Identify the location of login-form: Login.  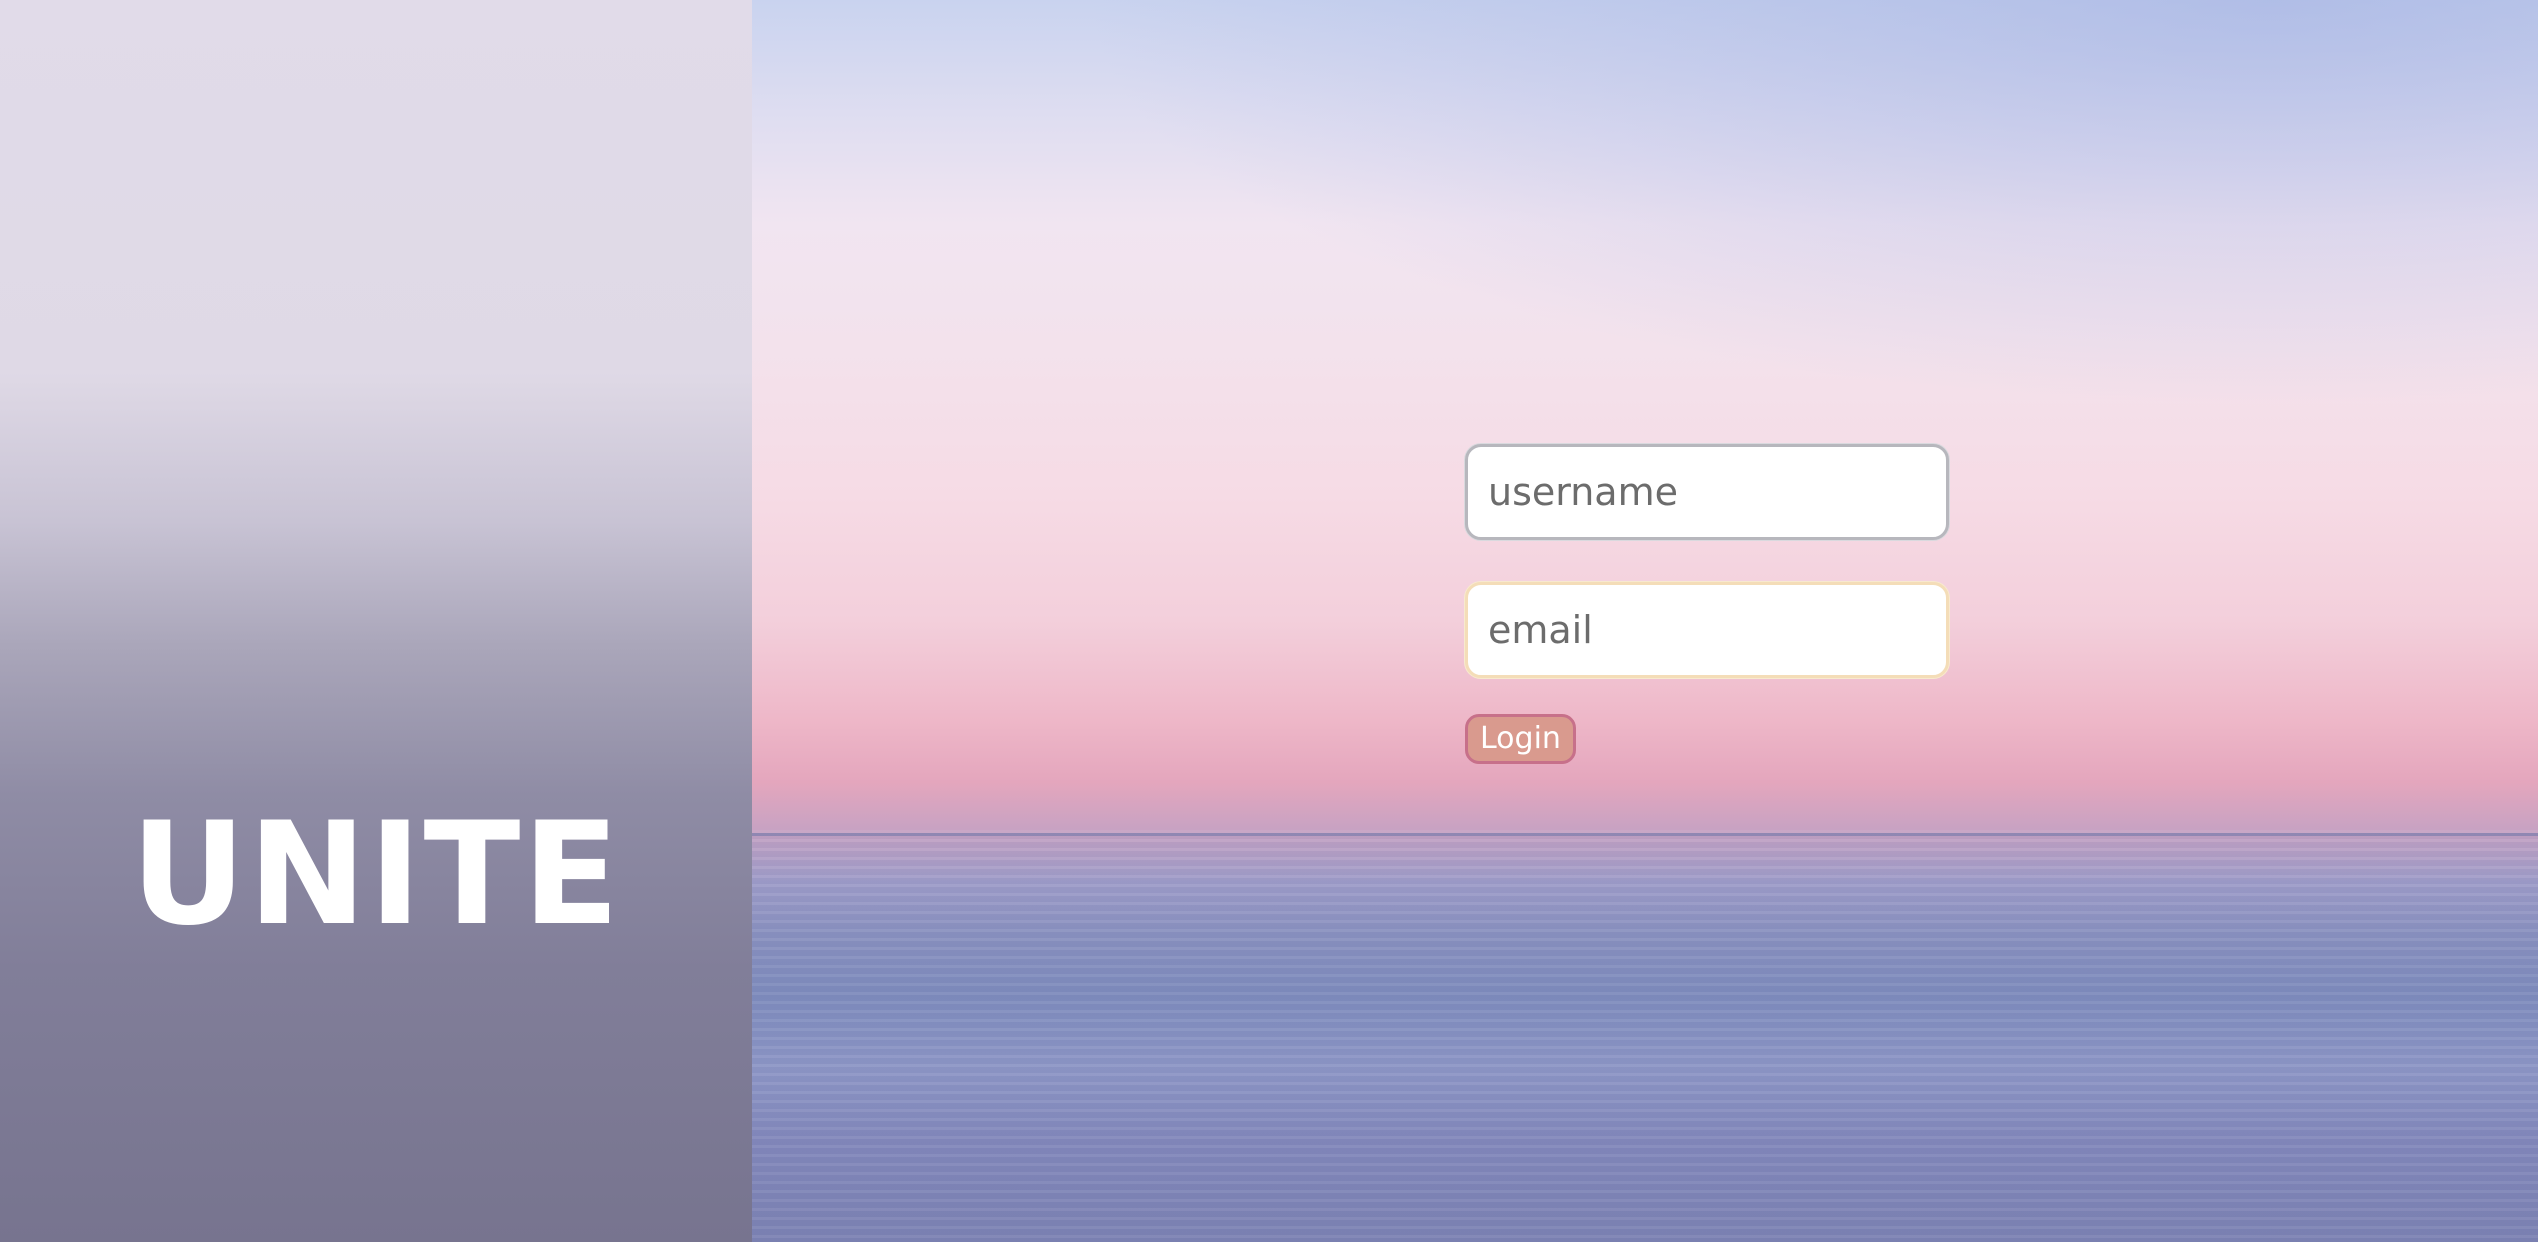
(1707, 604).